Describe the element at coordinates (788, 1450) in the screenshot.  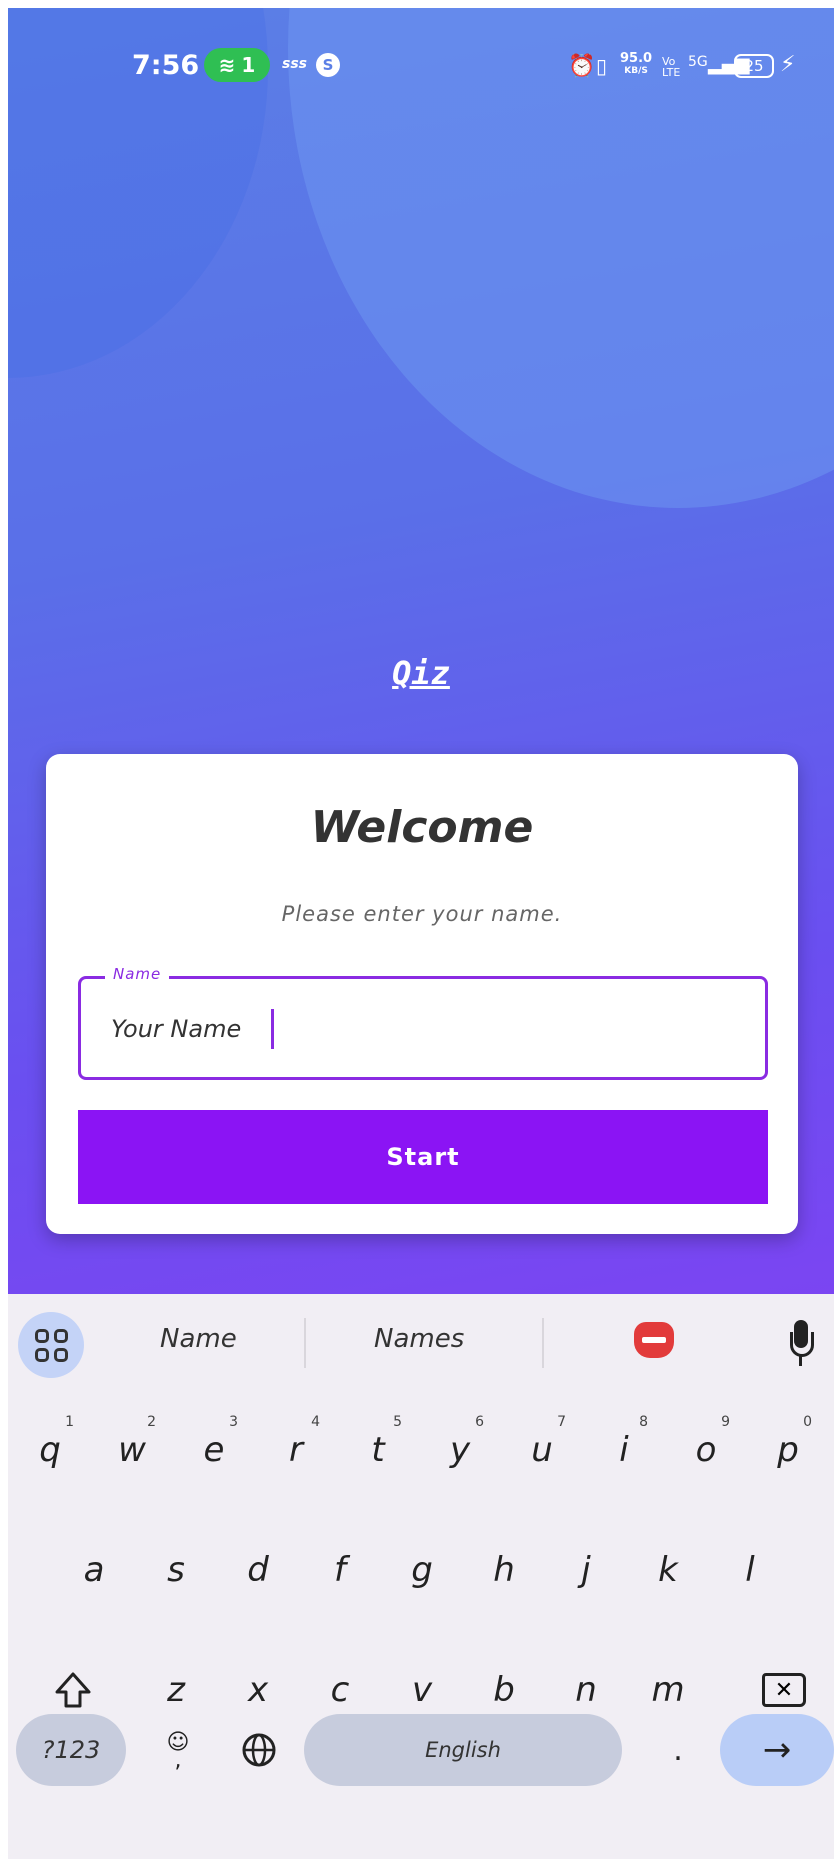
I see `key-p: p0` at that location.